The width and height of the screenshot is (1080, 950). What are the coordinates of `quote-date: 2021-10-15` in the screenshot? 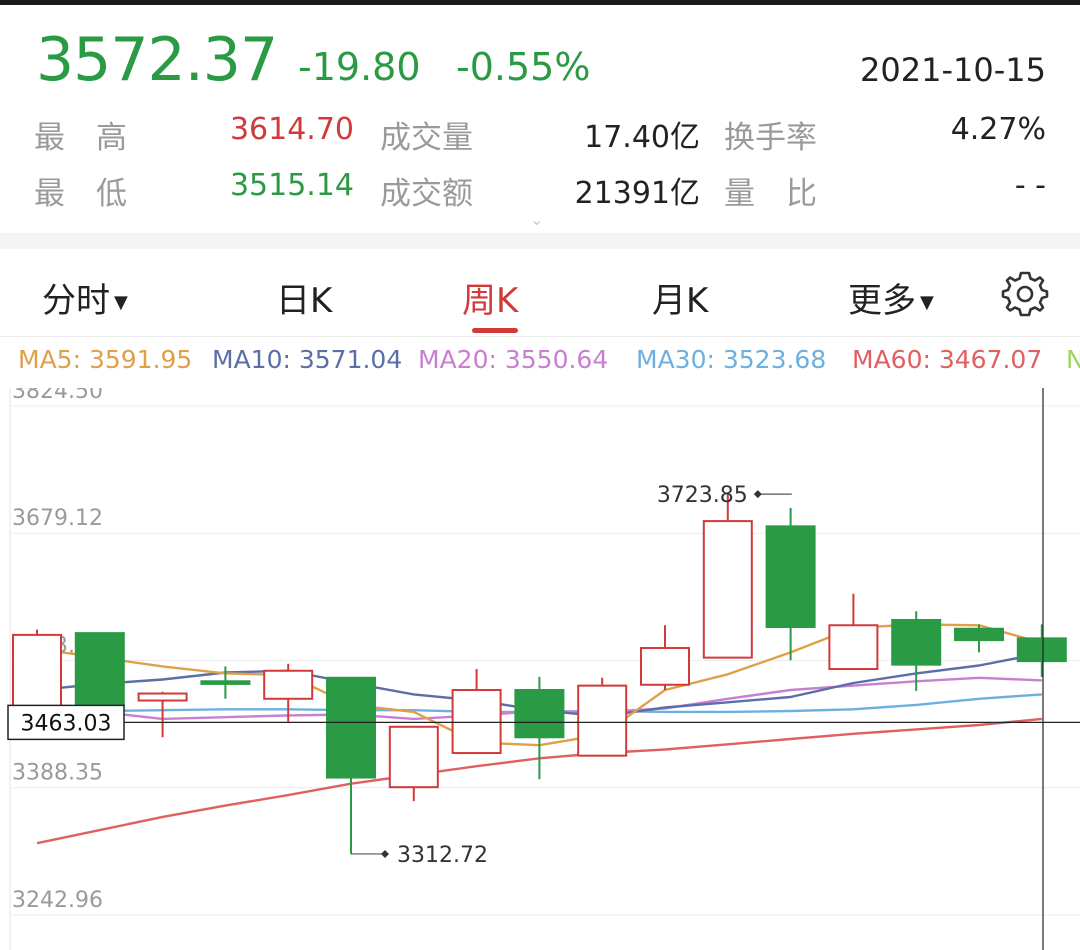 It's located at (953, 70).